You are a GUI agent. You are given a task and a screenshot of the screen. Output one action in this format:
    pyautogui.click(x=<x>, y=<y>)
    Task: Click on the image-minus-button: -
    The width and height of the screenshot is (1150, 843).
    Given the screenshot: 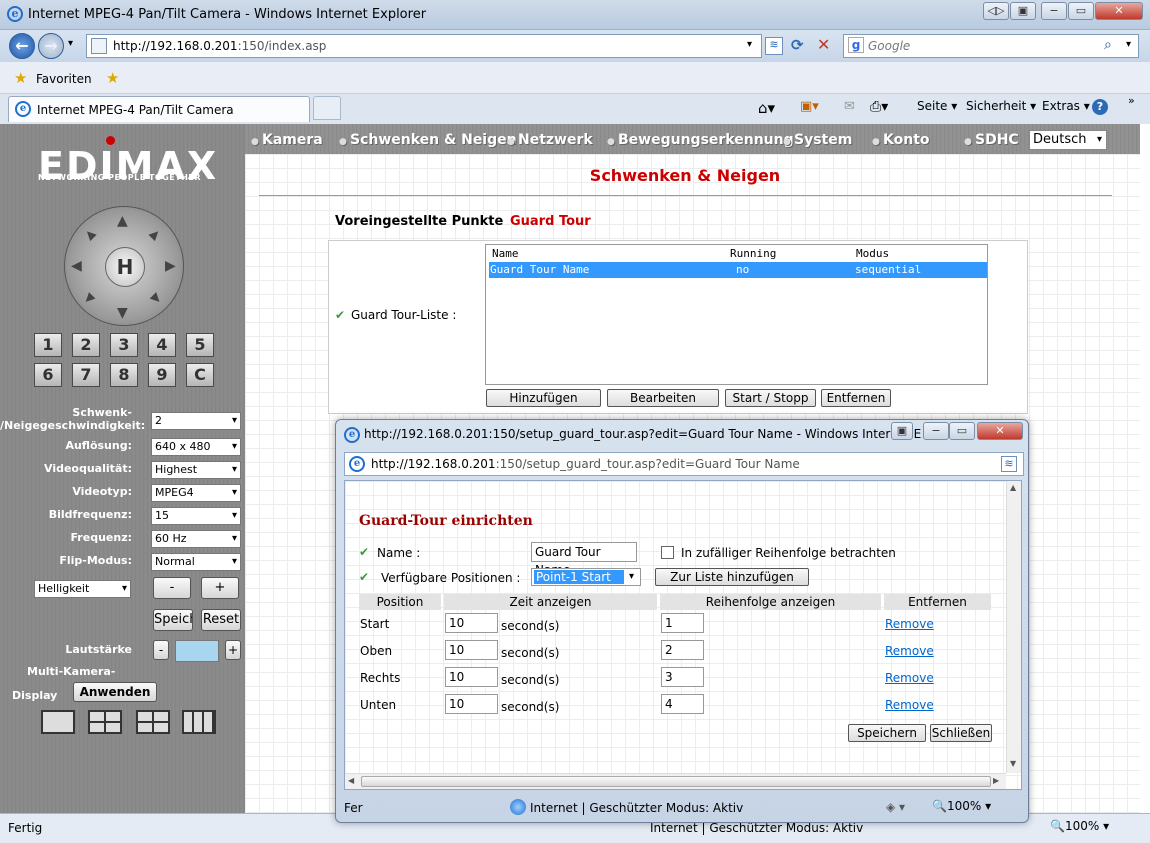 What is the action you would take?
    pyautogui.click(x=172, y=588)
    